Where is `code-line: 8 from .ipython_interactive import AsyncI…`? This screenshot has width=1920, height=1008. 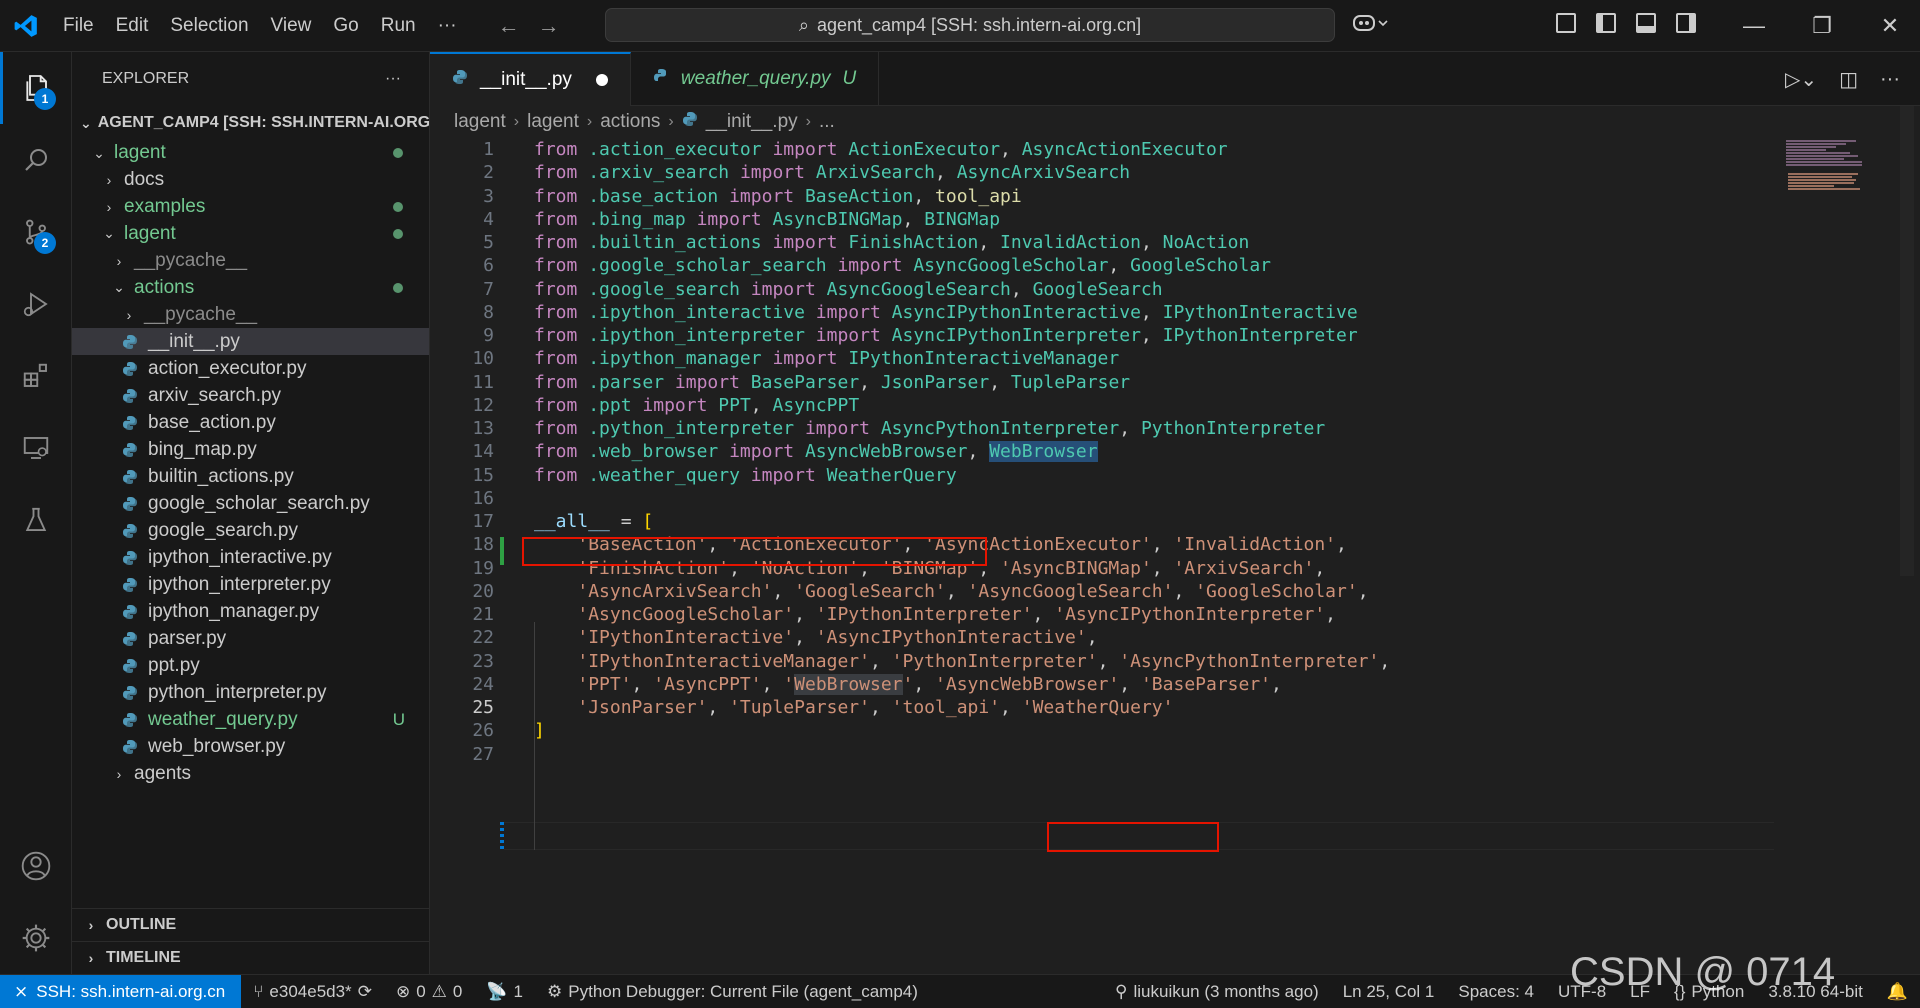 code-line: 8 from .ipython_interactive import AsyncI… is located at coordinates (1102, 312).